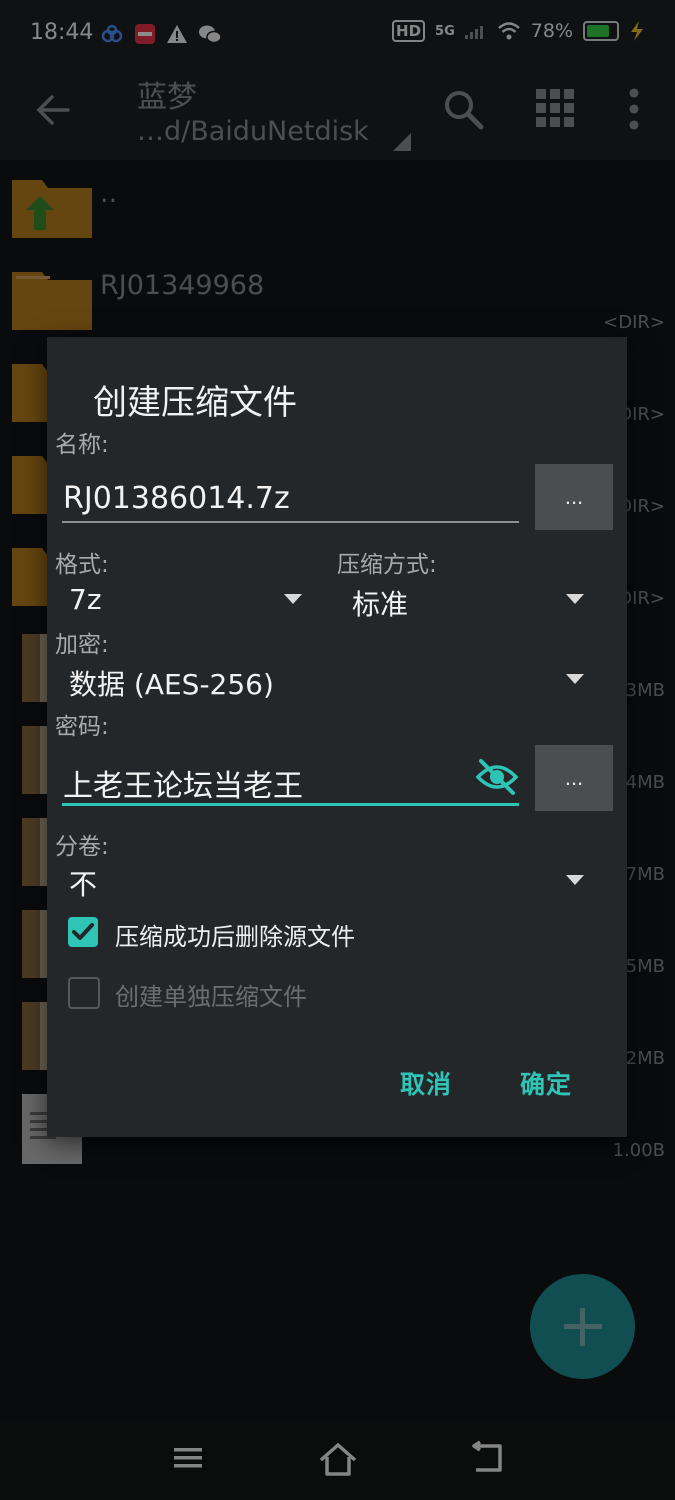  Describe the element at coordinates (82, 847) in the screenshot. I see `split-label: 分卷:` at that location.